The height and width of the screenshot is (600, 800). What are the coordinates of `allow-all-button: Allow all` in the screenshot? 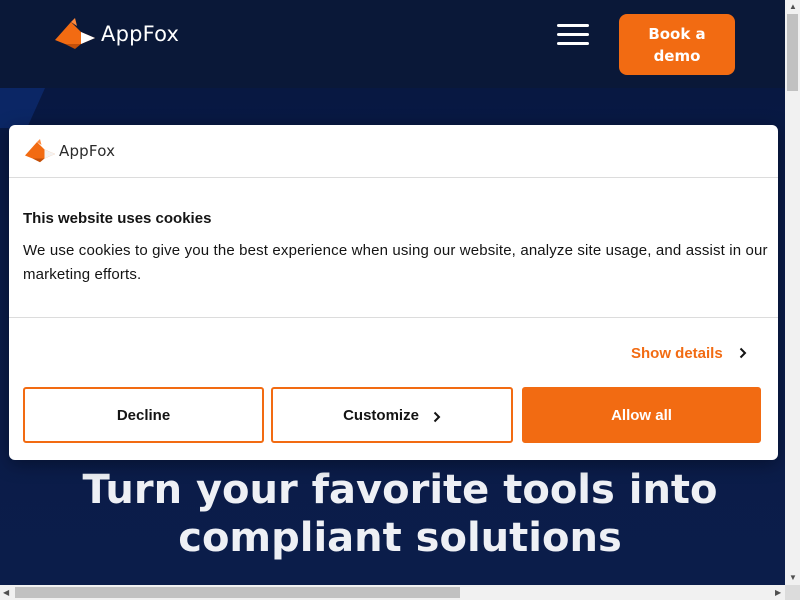 It's located at (641, 415).